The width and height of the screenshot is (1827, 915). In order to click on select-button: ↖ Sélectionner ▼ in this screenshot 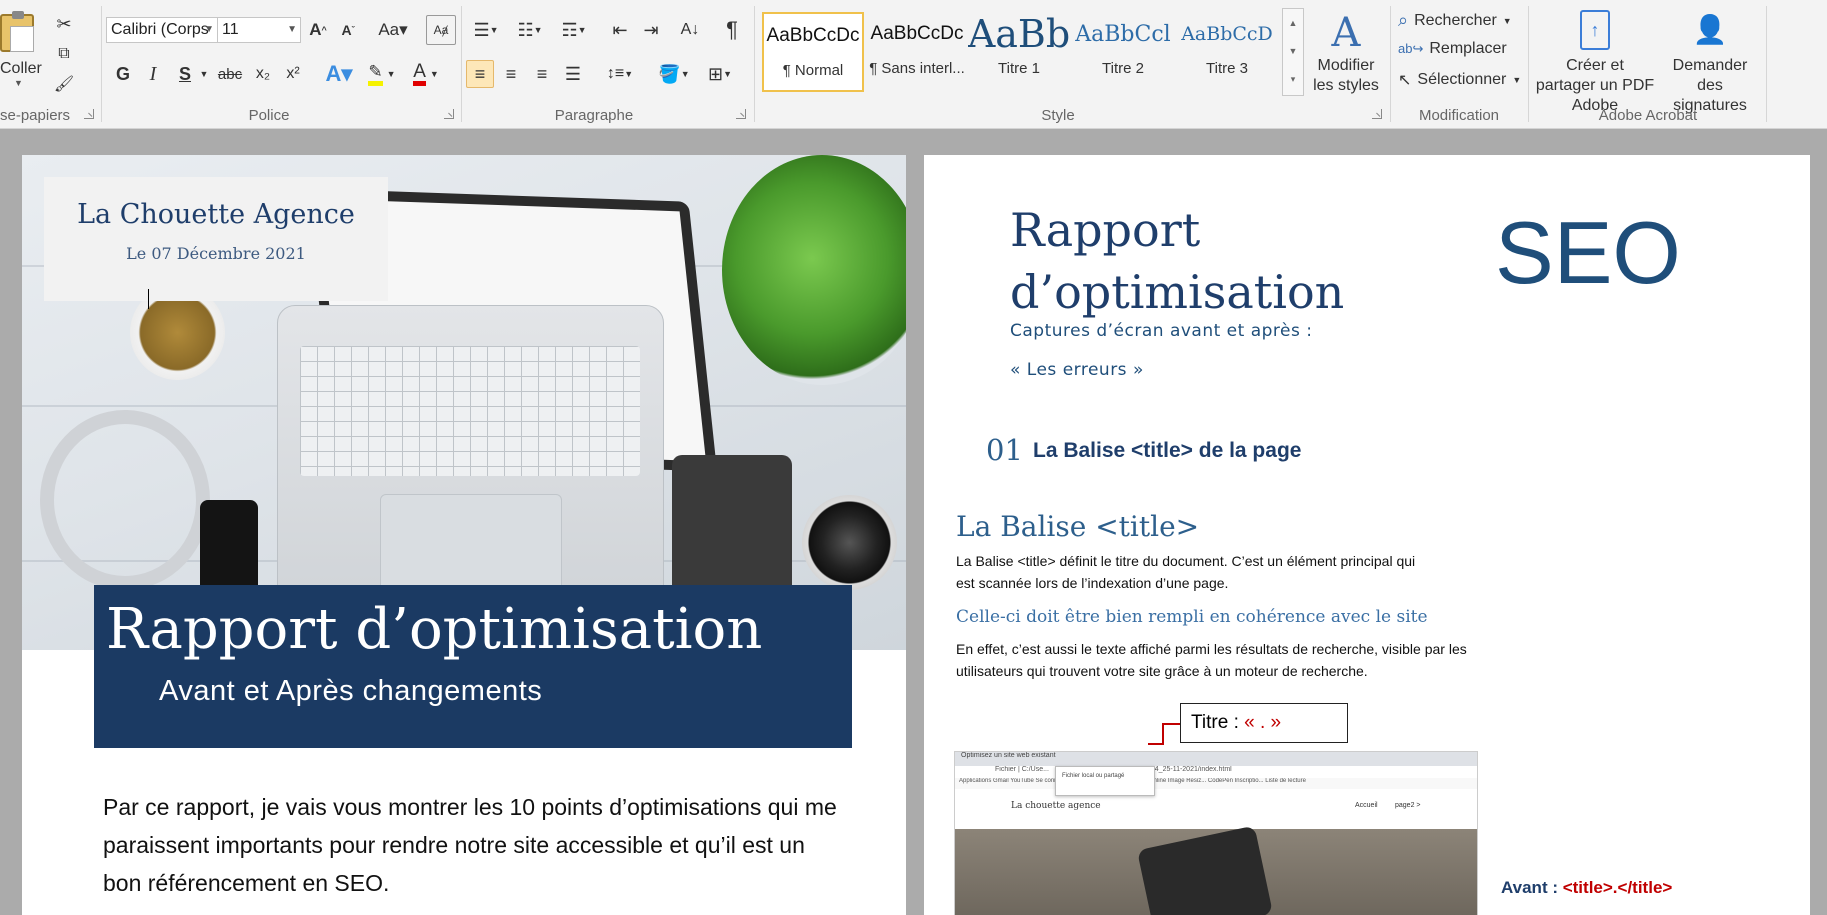, I will do `click(1459, 80)`.